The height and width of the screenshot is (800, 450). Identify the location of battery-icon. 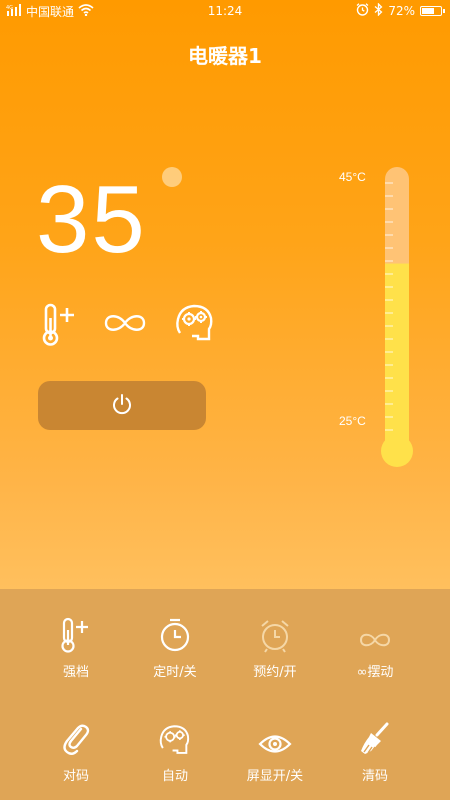
(432, 11).